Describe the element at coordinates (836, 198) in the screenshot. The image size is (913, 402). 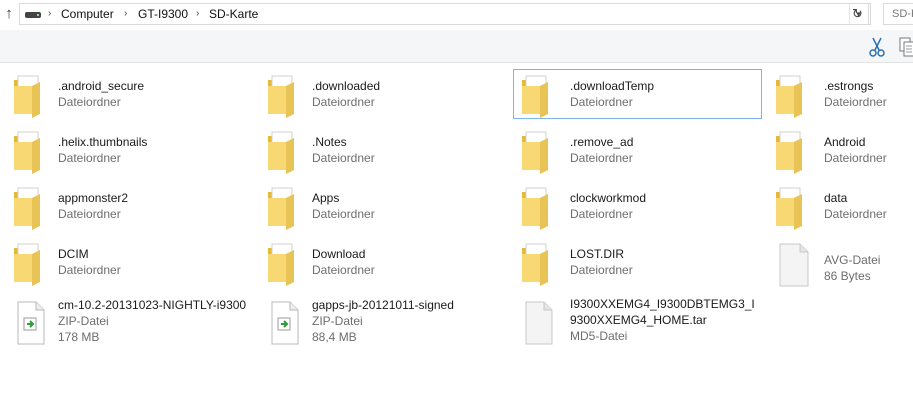
I see `item-name: data` at that location.